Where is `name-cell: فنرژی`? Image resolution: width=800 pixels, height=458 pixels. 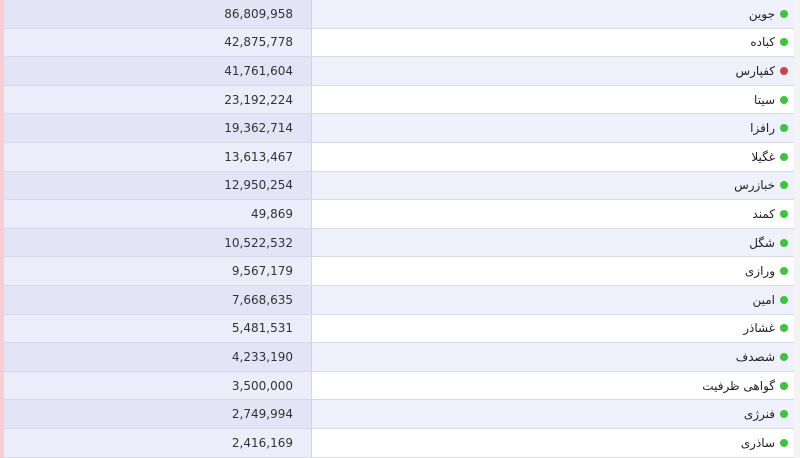
name-cell: فنرژی is located at coordinates (553, 414).